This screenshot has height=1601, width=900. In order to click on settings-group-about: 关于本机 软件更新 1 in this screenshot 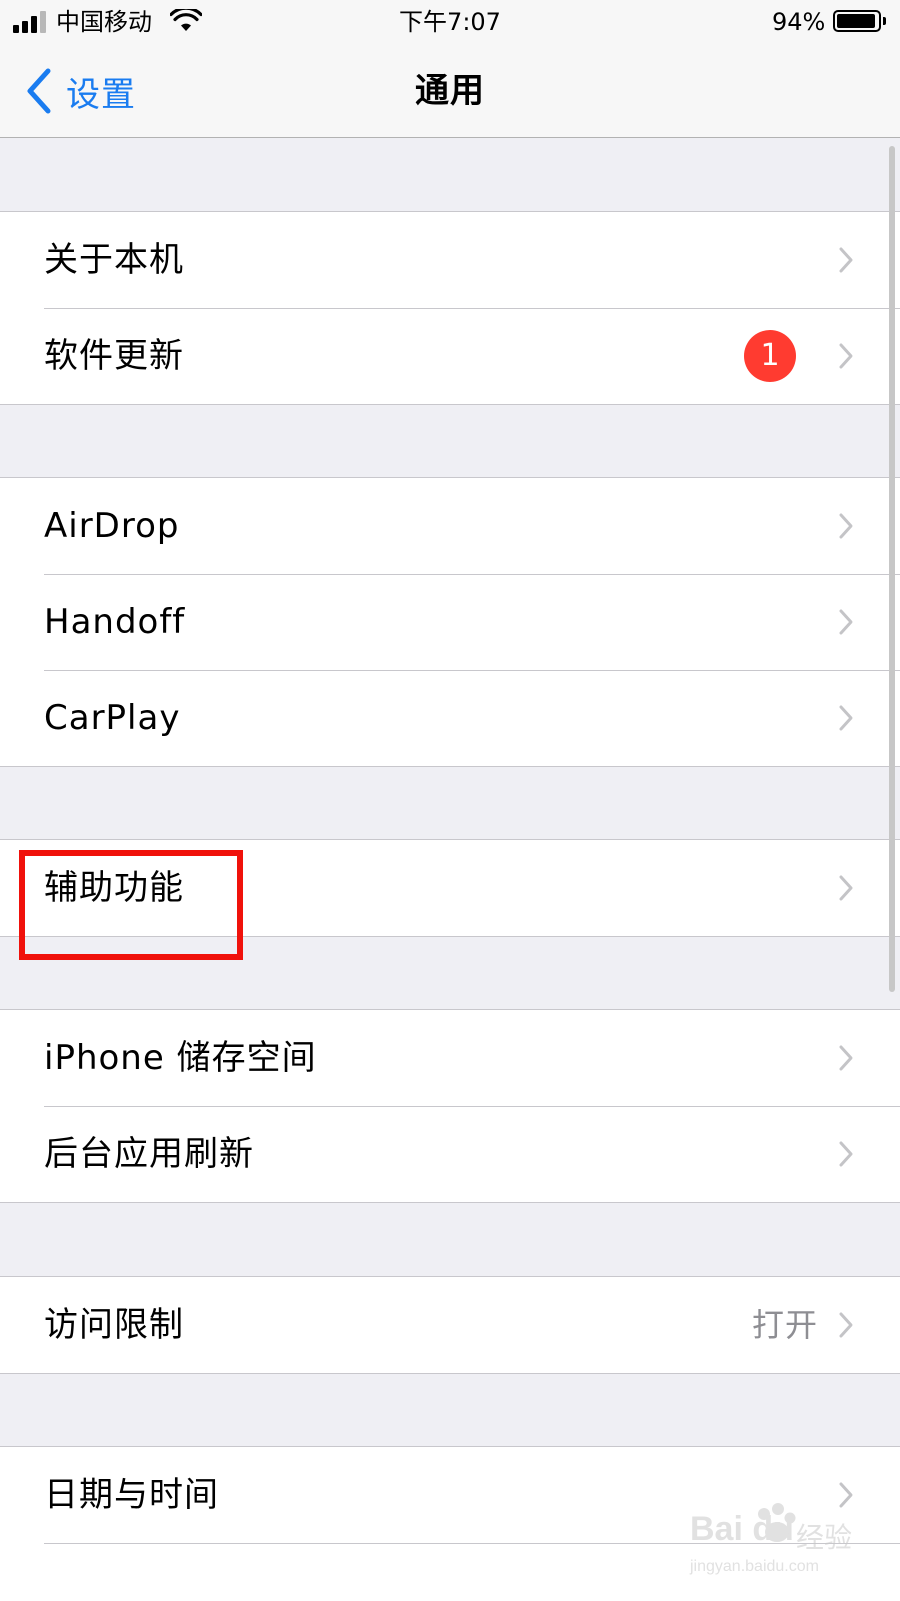, I will do `click(450, 308)`.